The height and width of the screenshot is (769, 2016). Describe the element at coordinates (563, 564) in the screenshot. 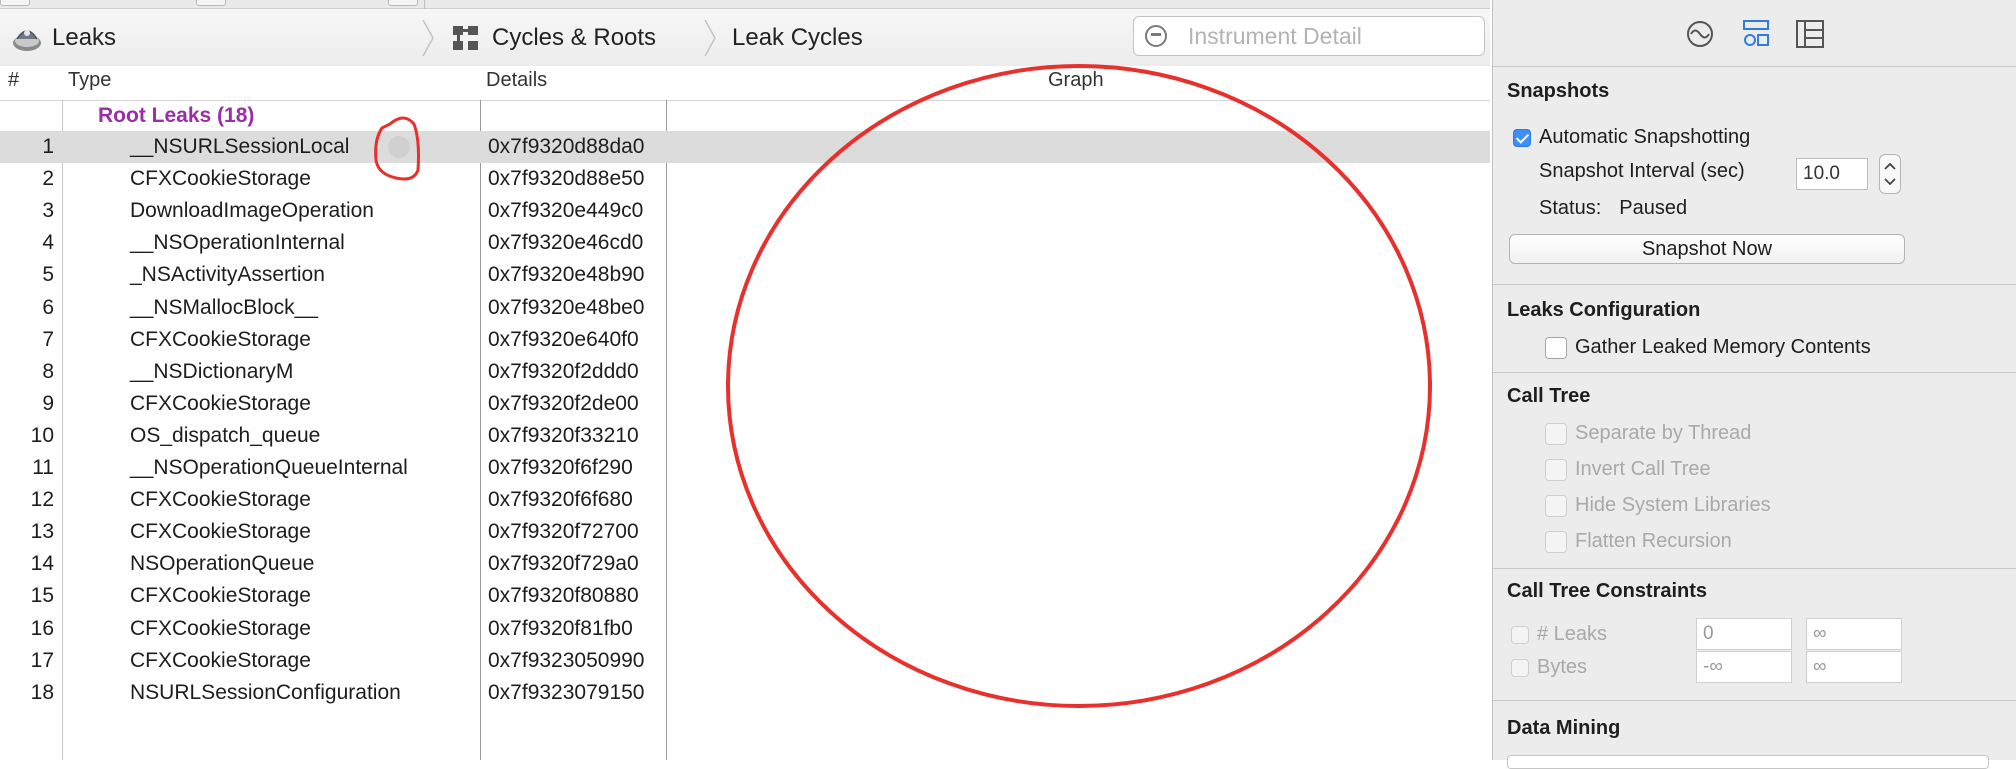

I see `row-details: 0x7f9320f729a0` at that location.